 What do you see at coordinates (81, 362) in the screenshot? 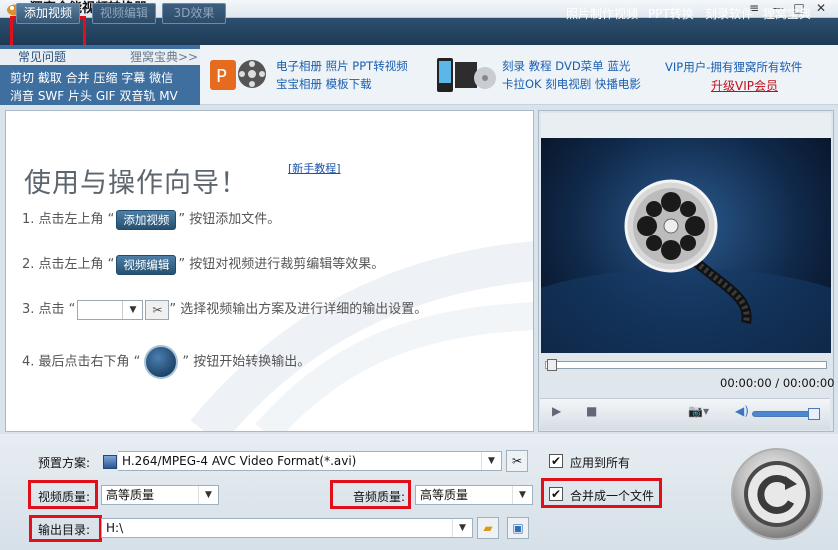
I see `step-4-pre: 4. 最后点击右下角 “` at bounding box center [81, 362].